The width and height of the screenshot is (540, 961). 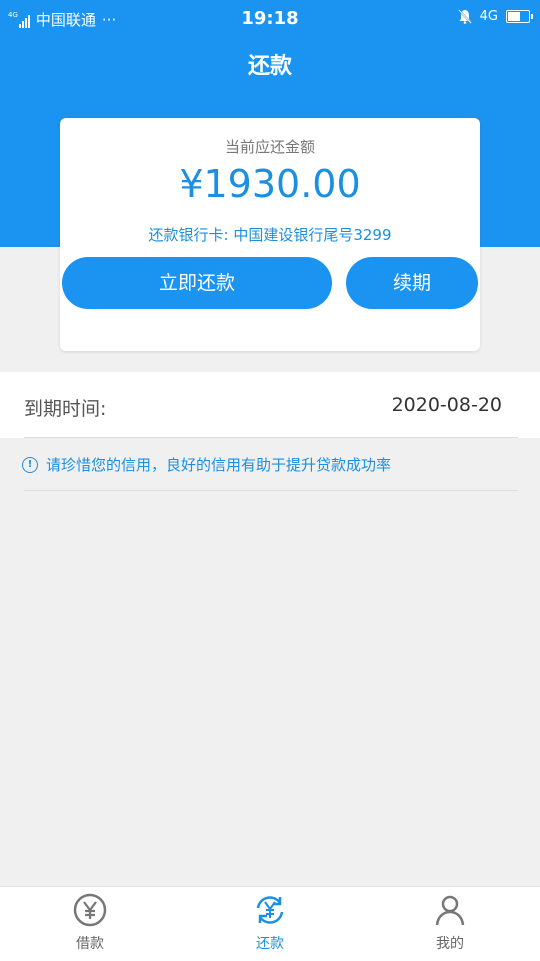 What do you see at coordinates (270, 405) in the screenshot?
I see `due-date-row: 到期时间: 2020-08-20` at bounding box center [270, 405].